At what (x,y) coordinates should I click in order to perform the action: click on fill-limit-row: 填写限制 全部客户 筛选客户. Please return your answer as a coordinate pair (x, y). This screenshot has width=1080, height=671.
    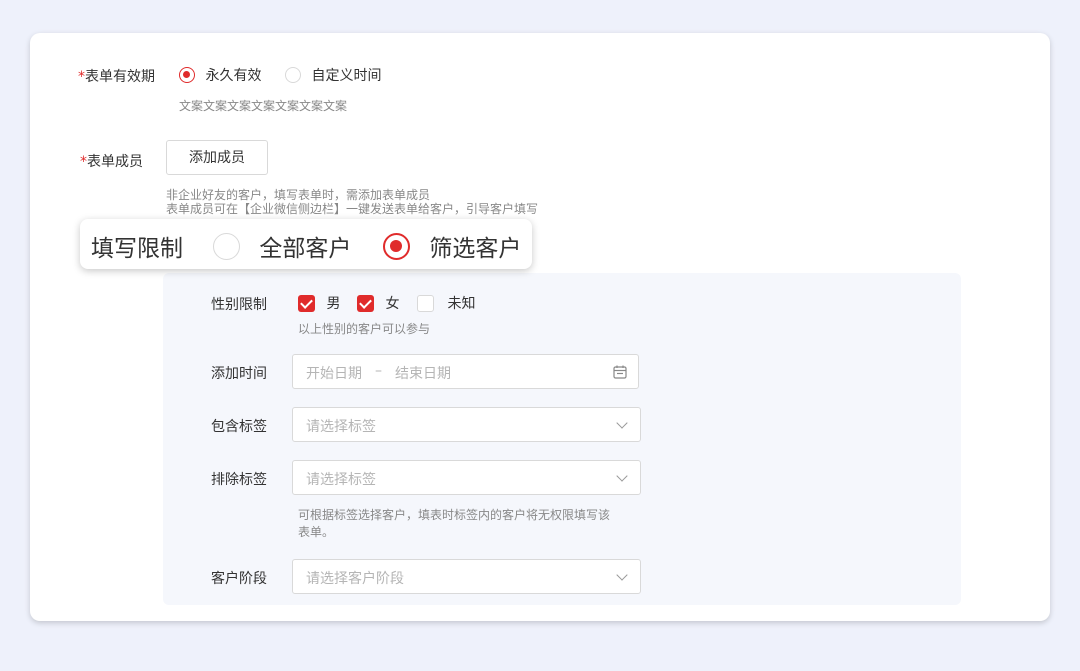
    Looking at the image, I should click on (306, 244).